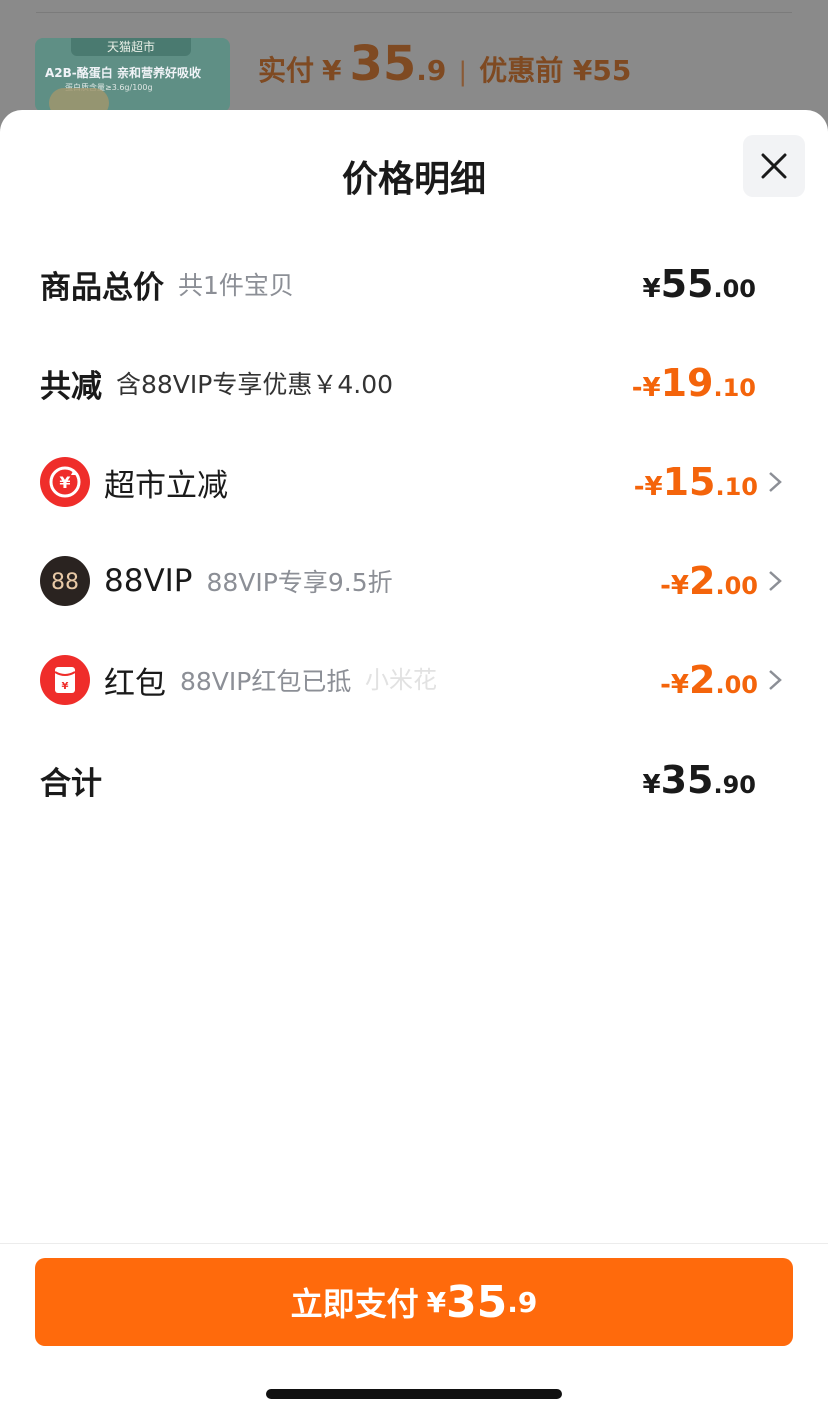  What do you see at coordinates (436, 1302) in the screenshot?
I see `pay-yen: ¥` at bounding box center [436, 1302].